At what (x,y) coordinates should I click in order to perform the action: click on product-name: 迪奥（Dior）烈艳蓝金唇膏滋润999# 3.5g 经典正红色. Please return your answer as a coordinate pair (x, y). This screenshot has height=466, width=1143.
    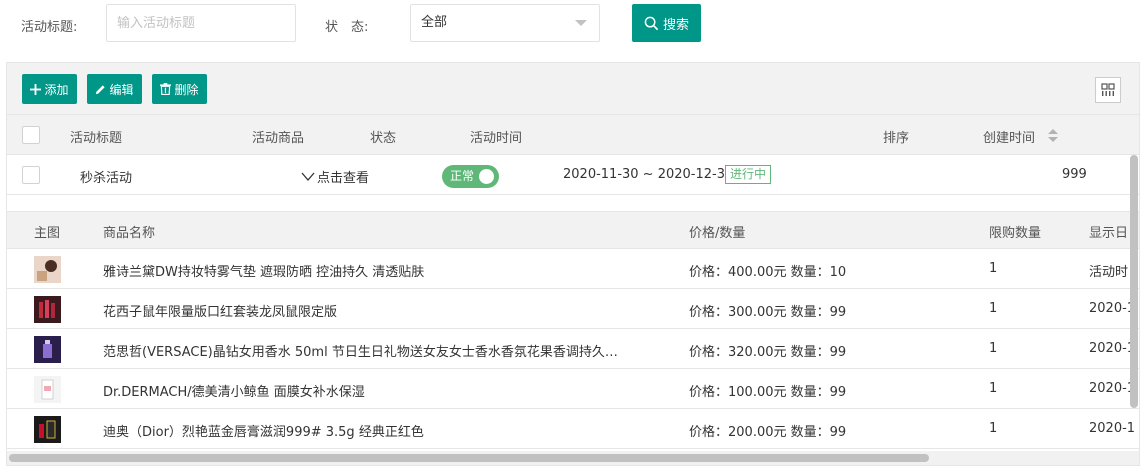
    Looking at the image, I should click on (263, 432).